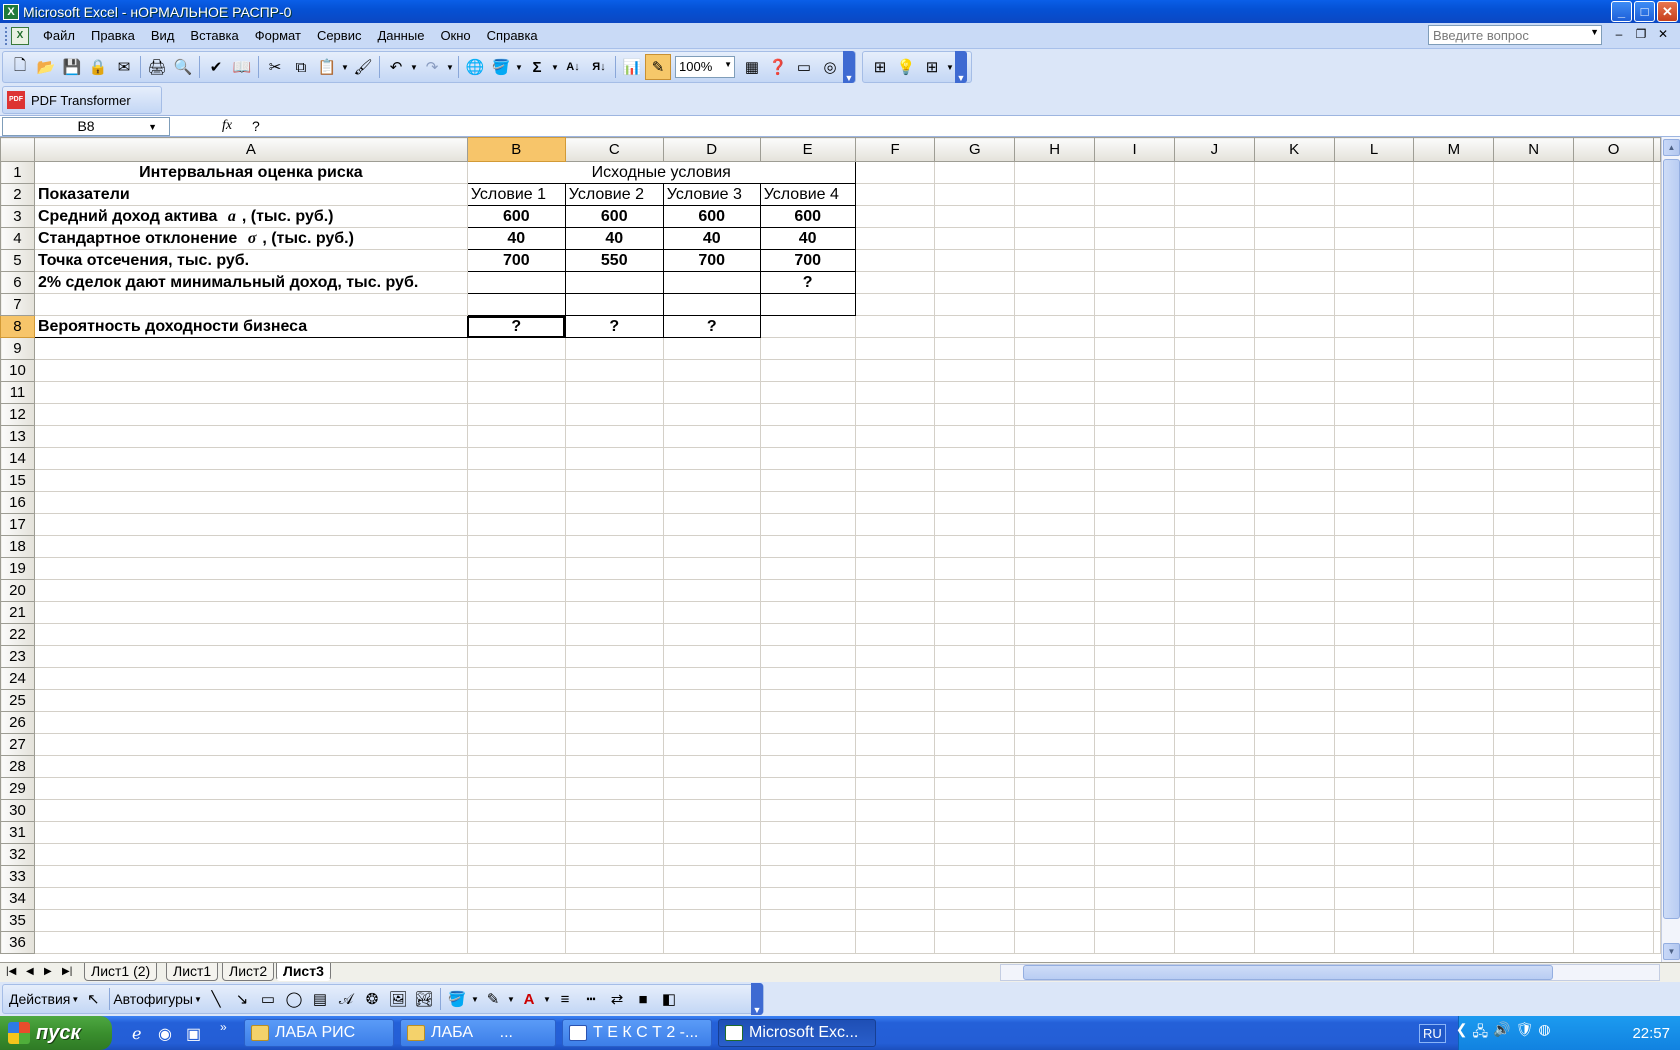 The width and height of the screenshot is (1680, 1050). What do you see at coordinates (1374, 238) in the screenshot?
I see `cell-l4` at bounding box center [1374, 238].